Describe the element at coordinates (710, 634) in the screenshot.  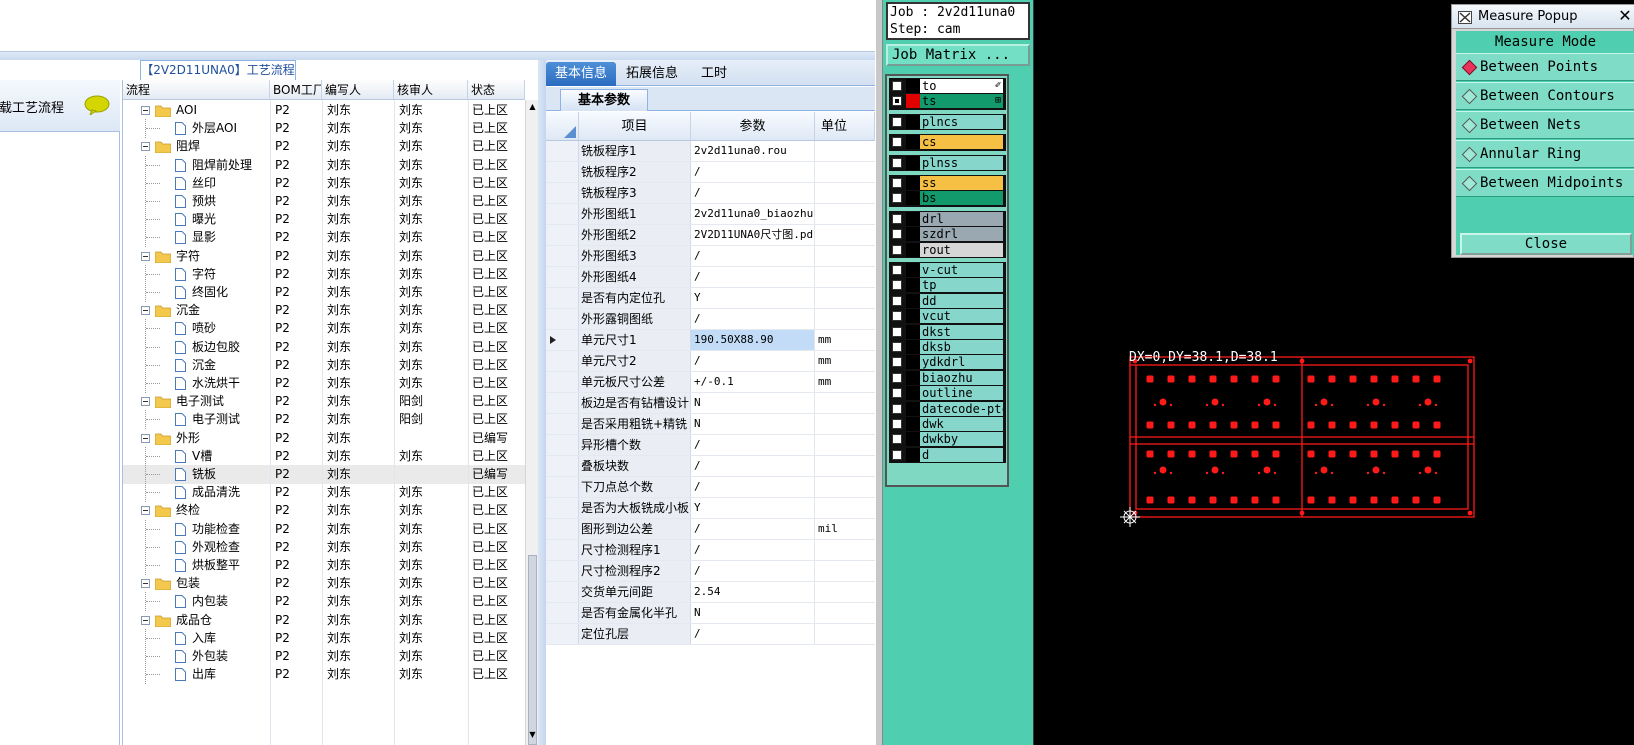
I see `param-row: 定位孔层 /` at that location.